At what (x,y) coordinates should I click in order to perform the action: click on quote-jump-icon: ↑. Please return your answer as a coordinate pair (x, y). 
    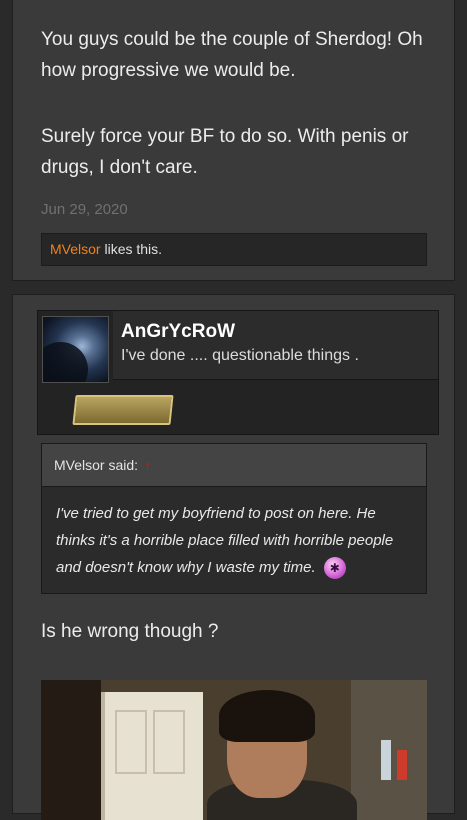
    Looking at the image, I should click on (147, 465).